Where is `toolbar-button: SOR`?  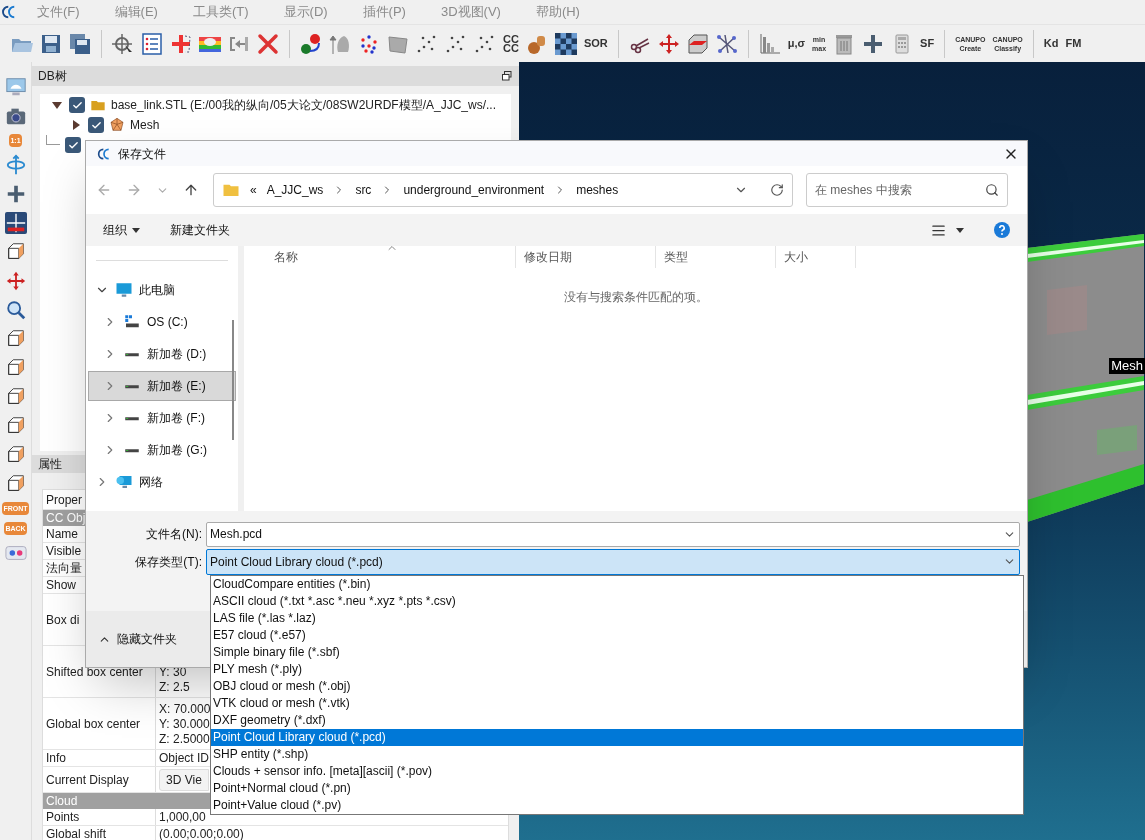 toolbar-button: SOR is located at coordinates (595, 43).